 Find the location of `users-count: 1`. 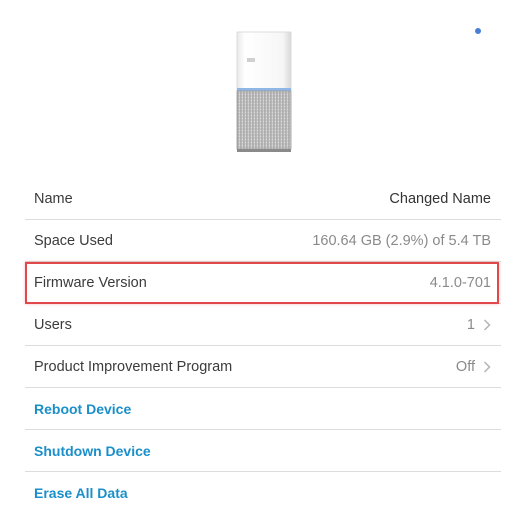

users-count: 1 is located at coordinates (470, 324).